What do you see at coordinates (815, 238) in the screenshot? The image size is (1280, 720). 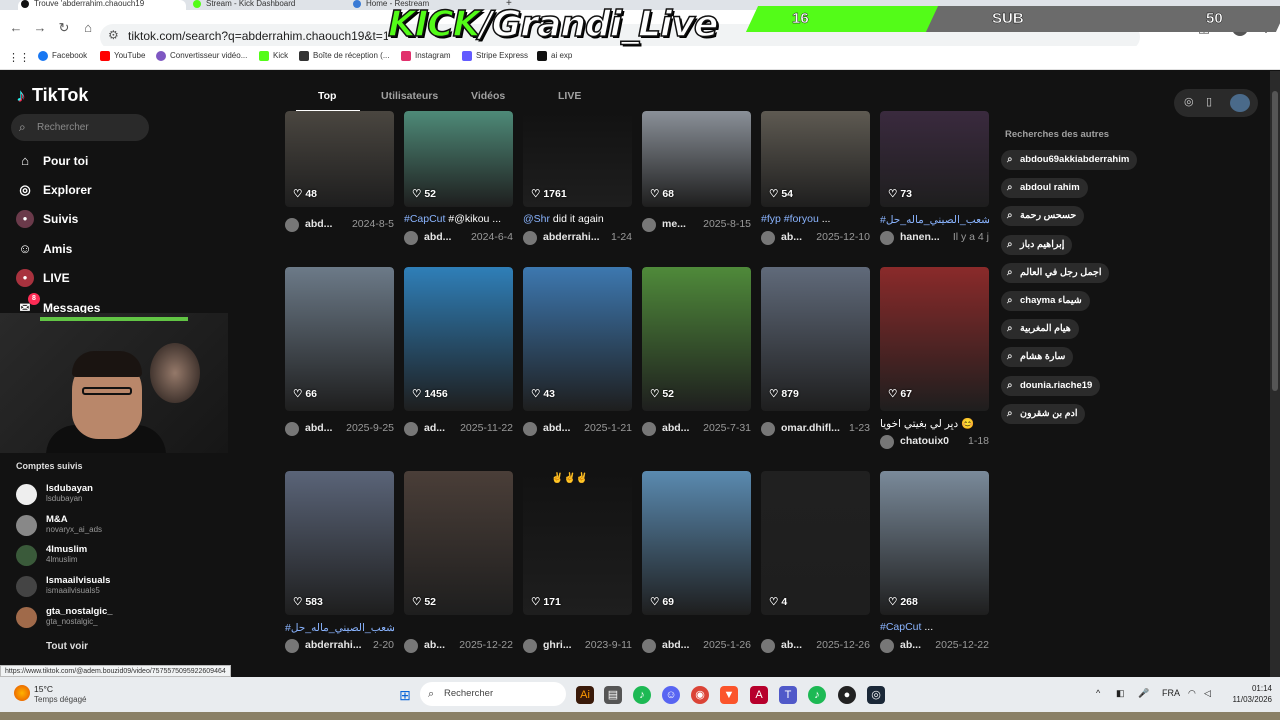 I see `video-meta: ab... 2025-12-10` at bounding box center [815, 238].